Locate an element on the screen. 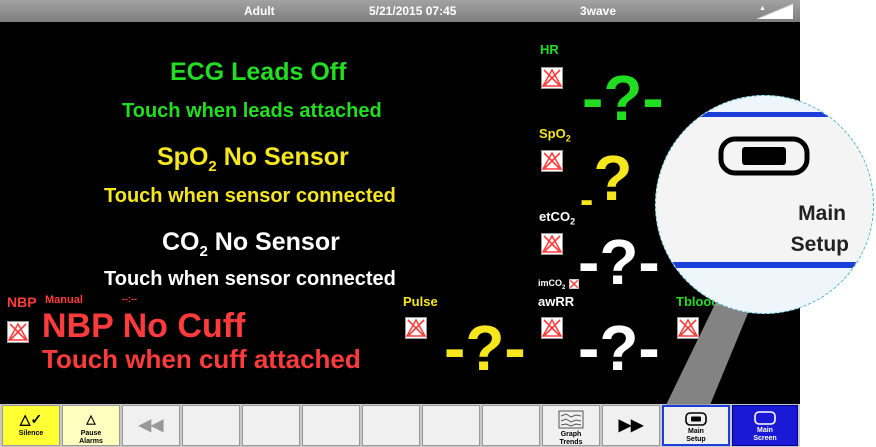 Image resolution: width=876 pixels, height=447 pixels. zoom-label-main: Main is located at coordinates (822, 213).